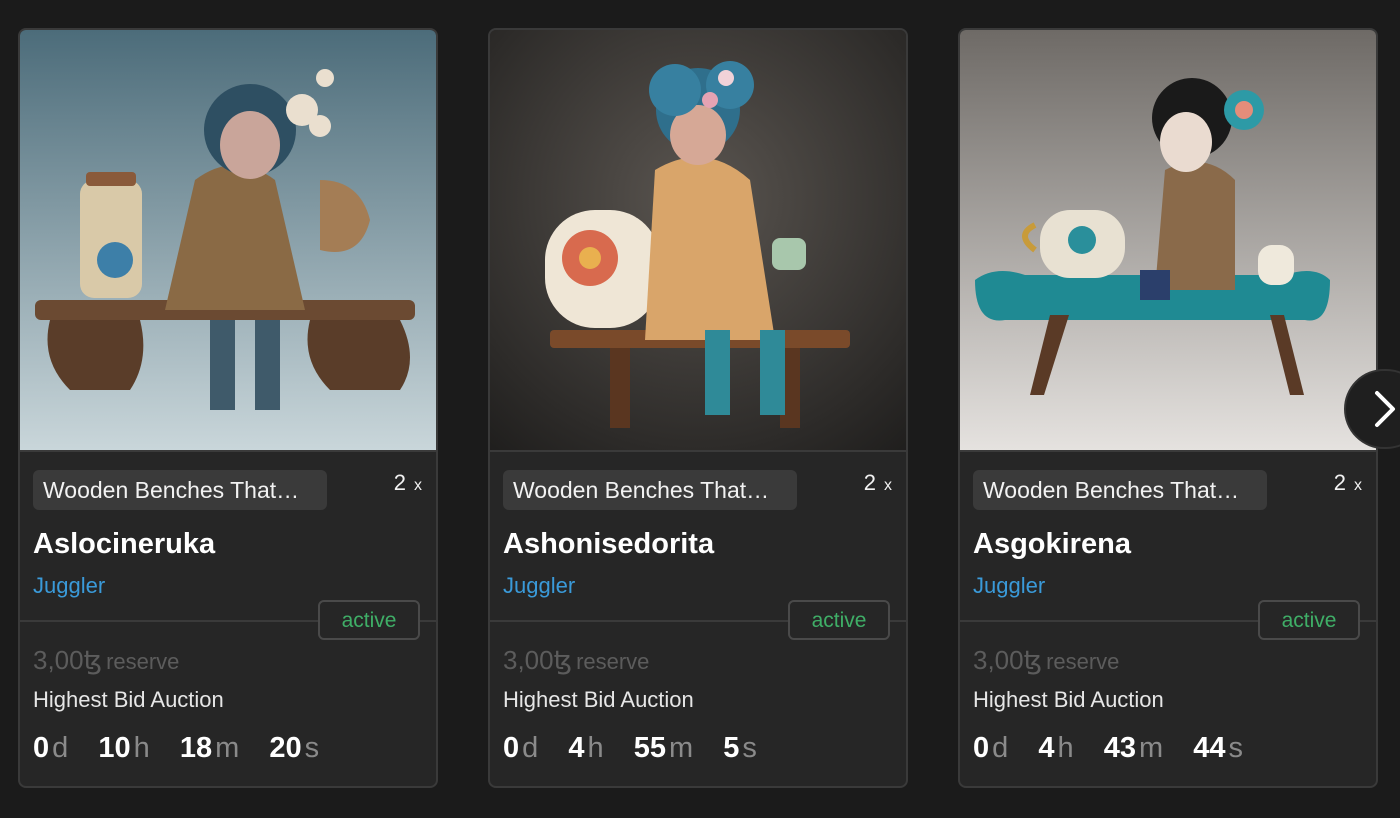 The image size is (1400, 818). I want to click on countdown-minutes: 43, so click(1119, 748).